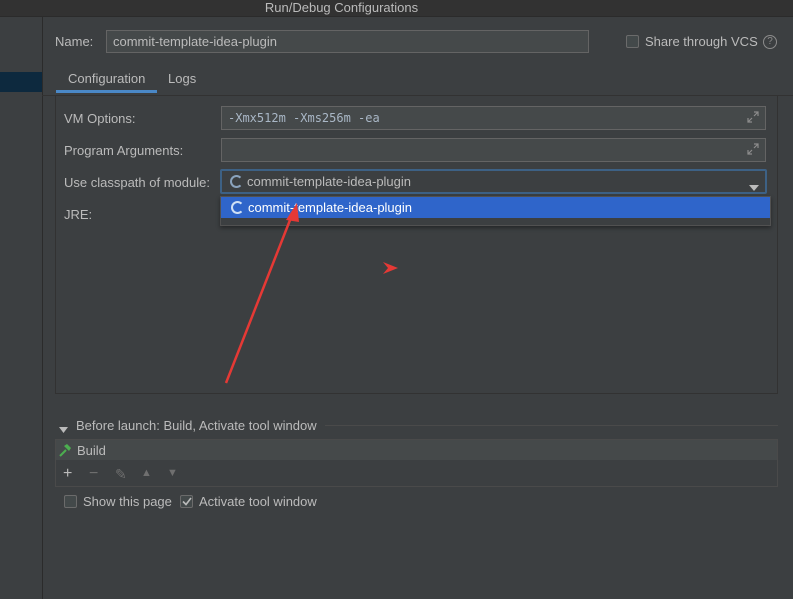 This screenshot has width=793, height=599. I want to click on activate-tool-window-label: Activate tool window, so click(258, 501).